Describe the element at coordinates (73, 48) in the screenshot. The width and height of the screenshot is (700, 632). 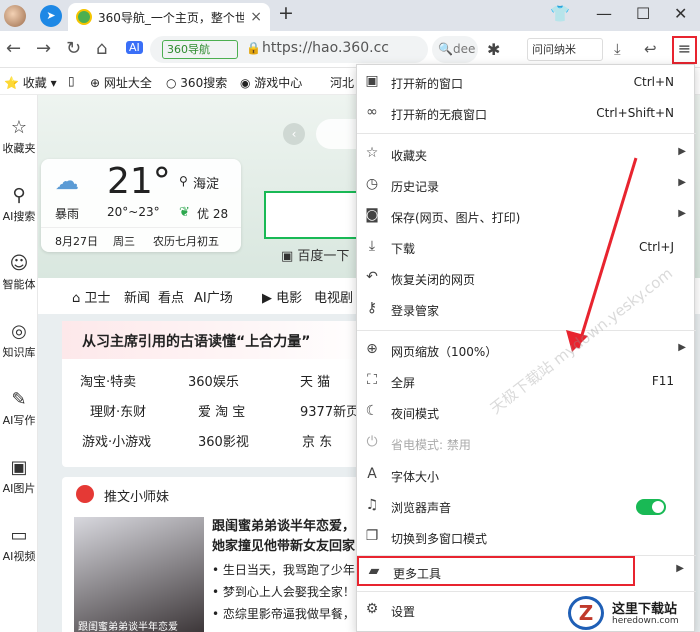
I see `reload-button: ↻` at that location.